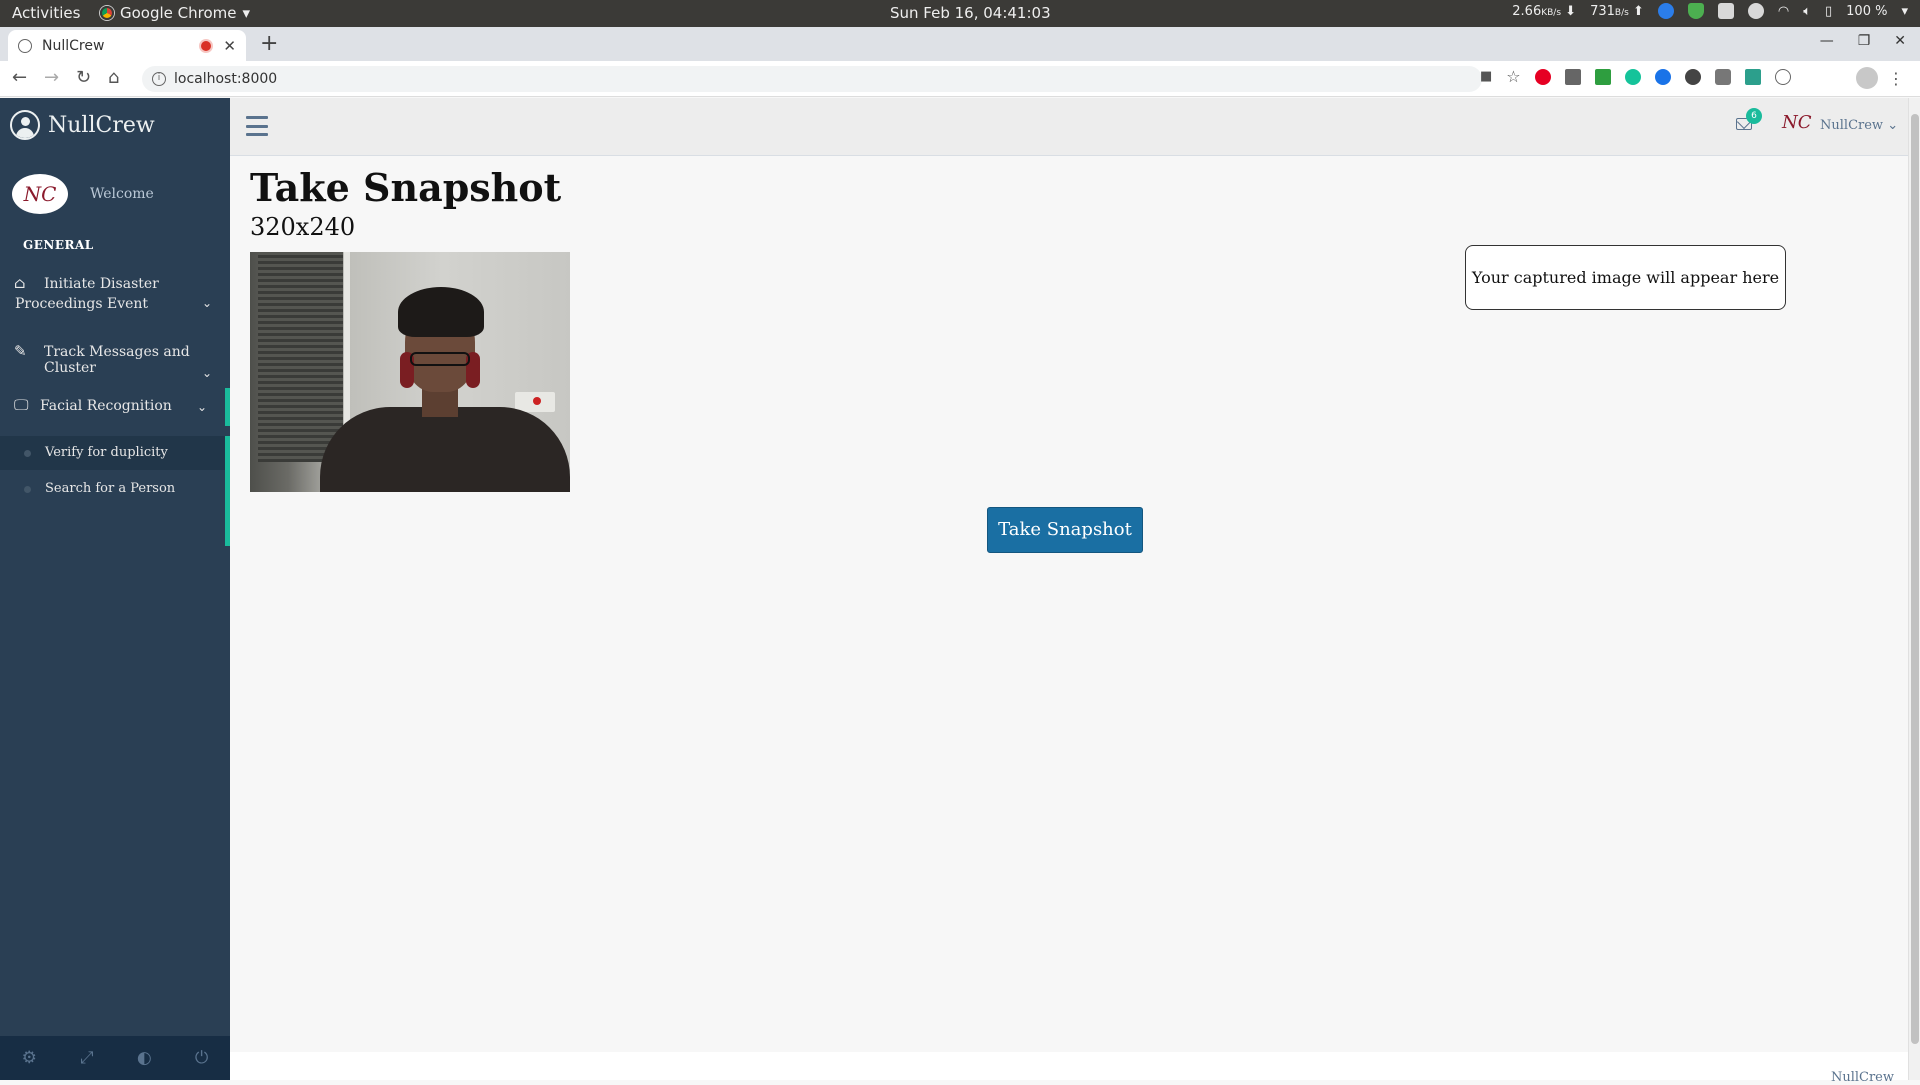 The image size is (1920, 1085). I want to click on battery-level: 100 %, so click(1866, 11).